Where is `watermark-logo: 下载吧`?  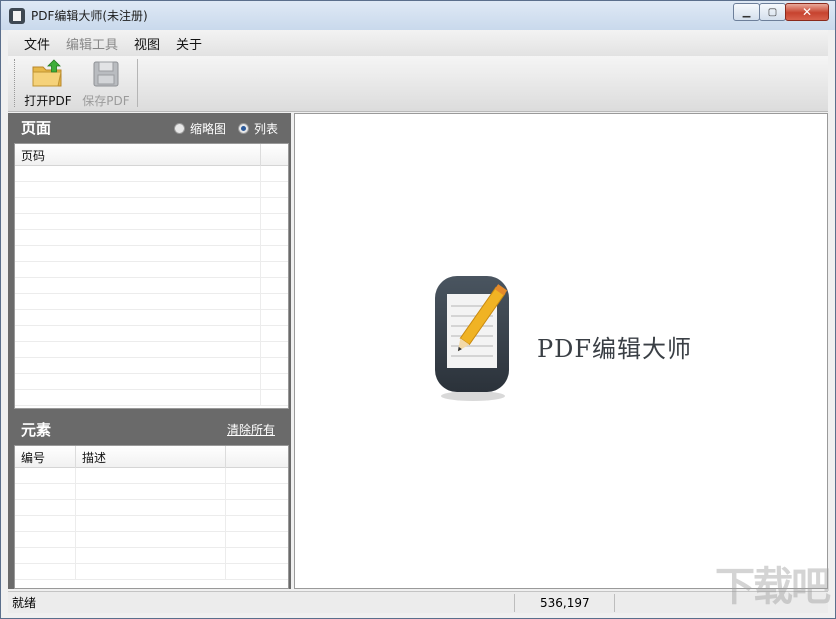 watermark-logo: 下载吧 is located at coordinates (773, 587).